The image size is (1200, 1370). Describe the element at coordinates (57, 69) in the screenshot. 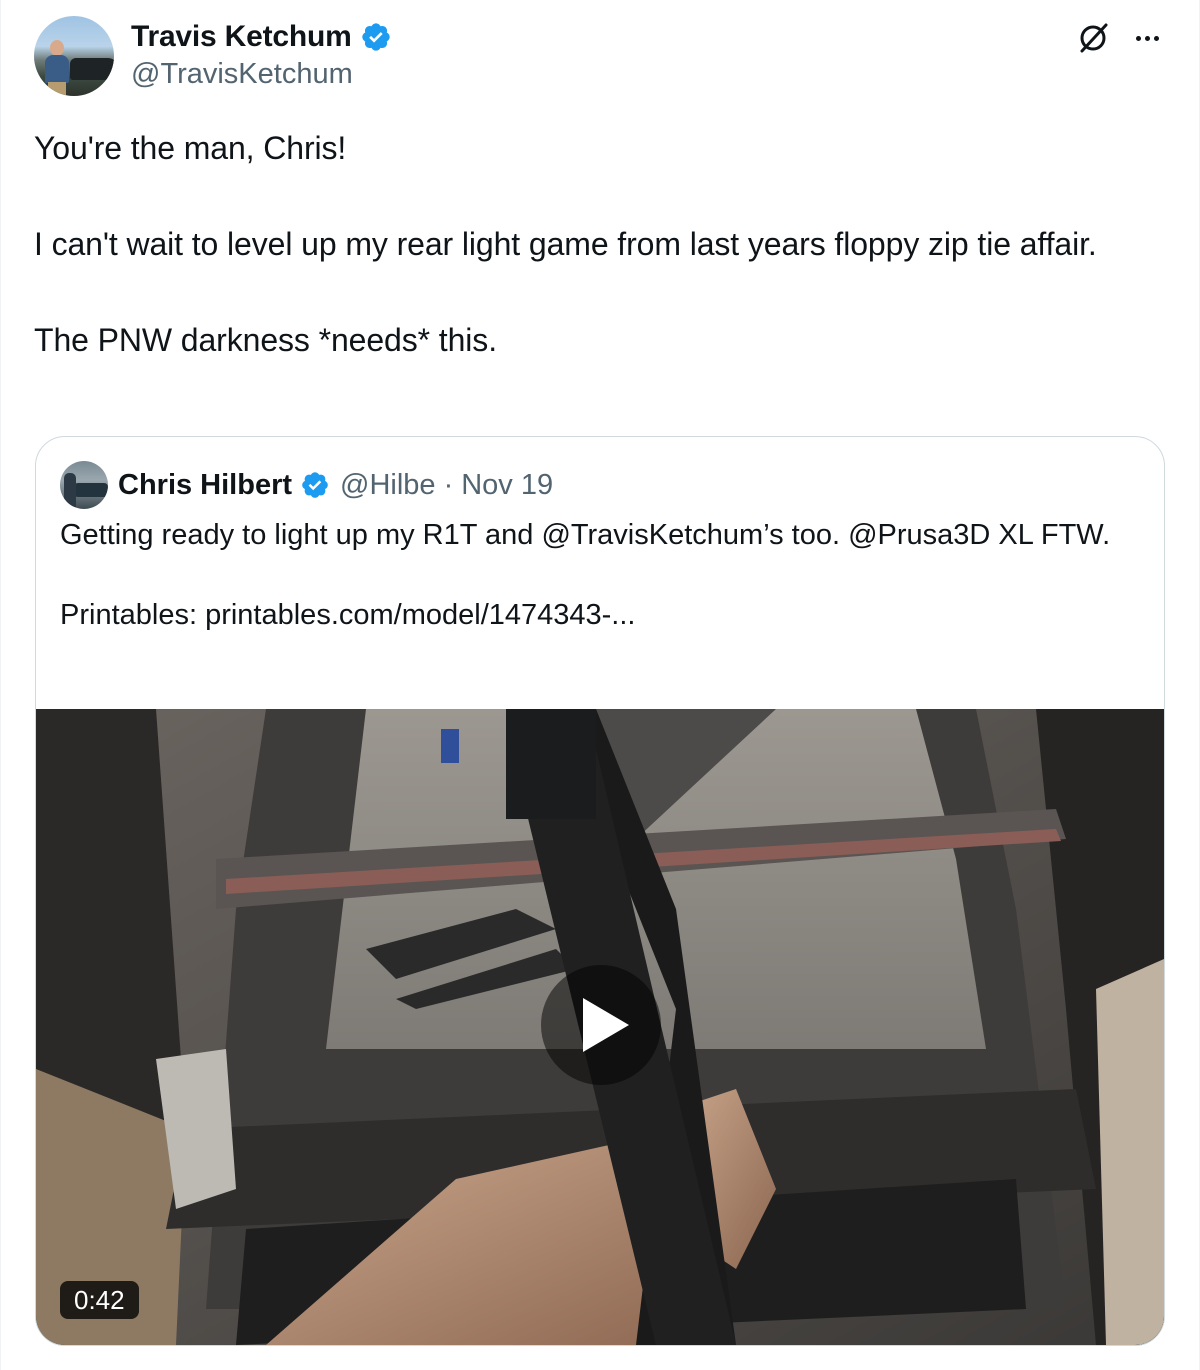

I see `avatar-person-body` at that location.